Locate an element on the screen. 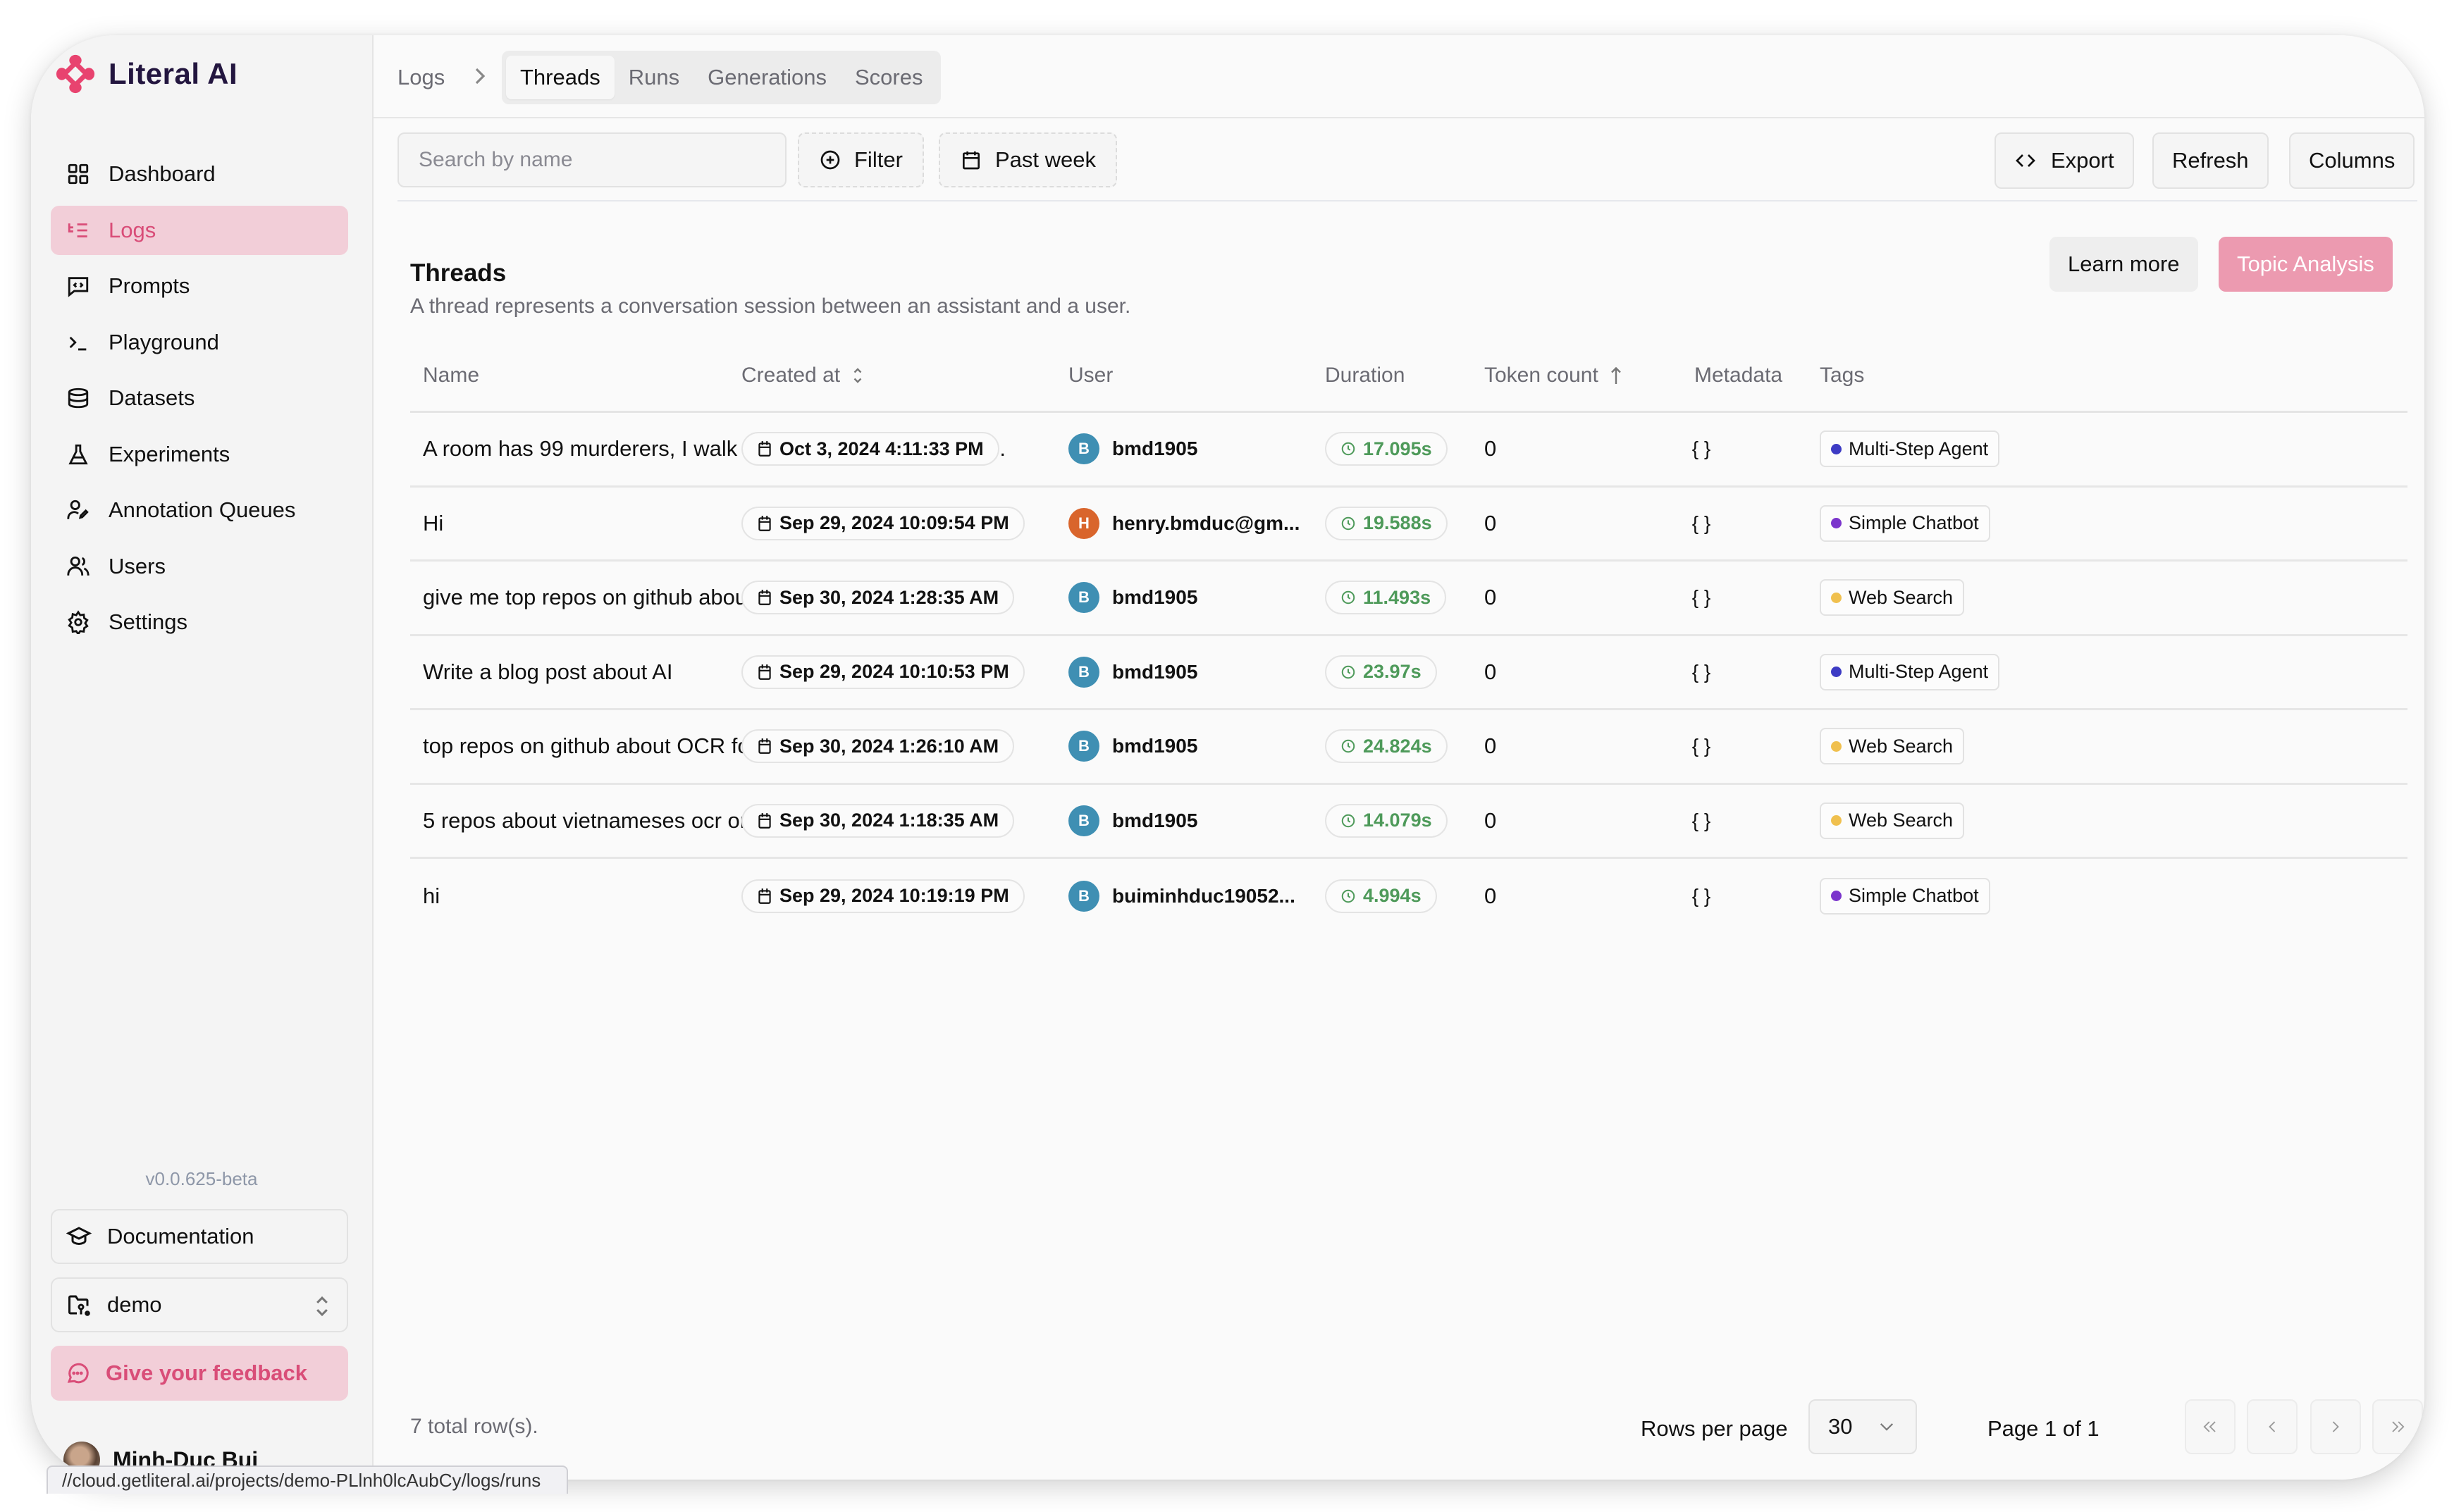 This screenshot has height=1512, width=2454. column-header-metadata: Metadata is located at coordinates (1738, 376).